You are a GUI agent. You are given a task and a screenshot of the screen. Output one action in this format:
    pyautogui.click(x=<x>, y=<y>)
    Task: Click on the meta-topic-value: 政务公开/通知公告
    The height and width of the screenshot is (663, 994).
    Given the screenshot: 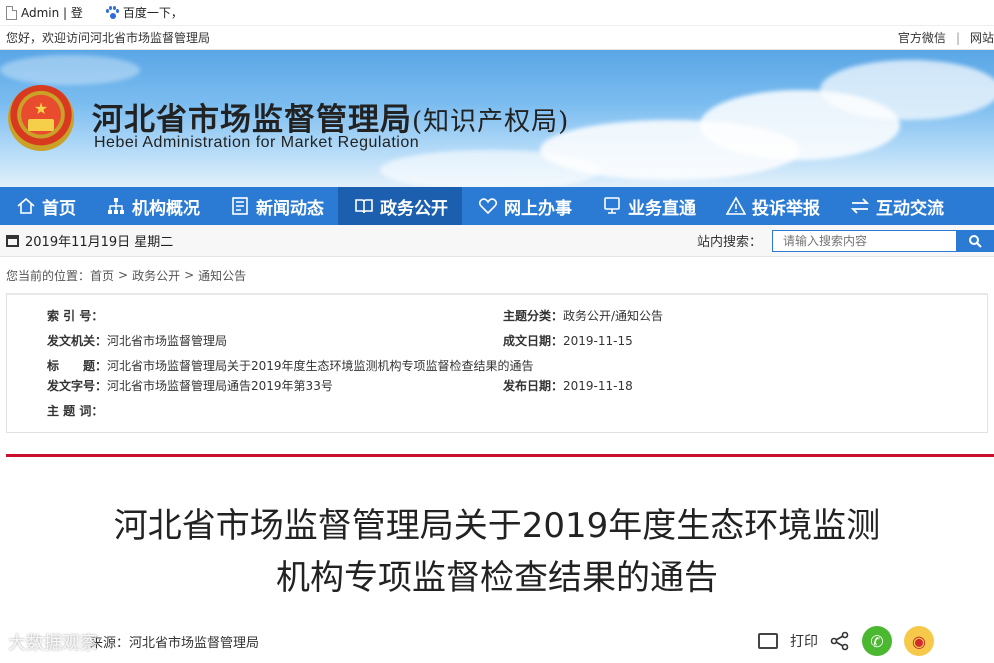 What is the action you would take?
    pyautogui.click(x=613, y=316)
    